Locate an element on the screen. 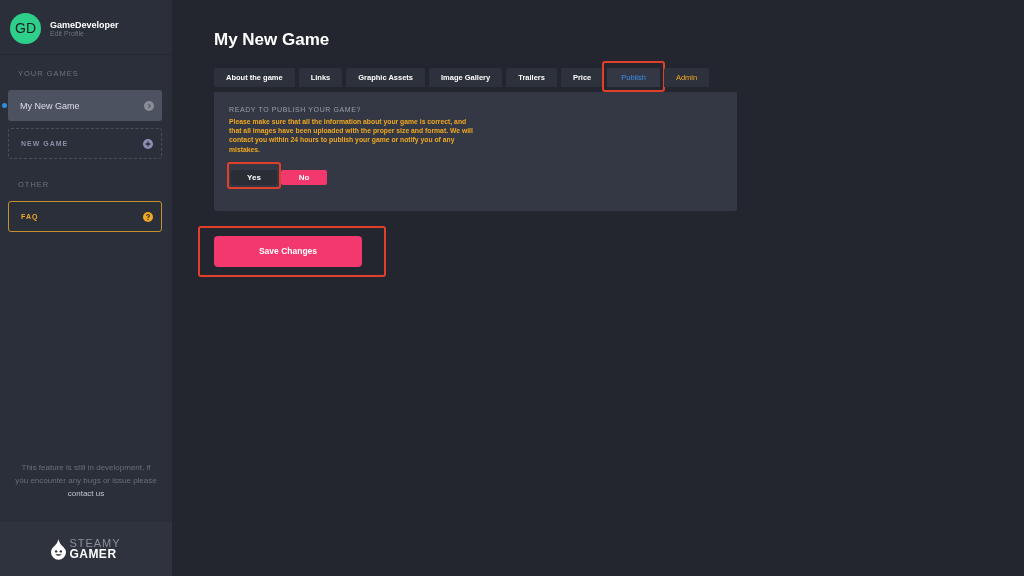 The height and width of the screenshot is (576, 1024). logo-text: GAMER is located at coordinates (93, 554).